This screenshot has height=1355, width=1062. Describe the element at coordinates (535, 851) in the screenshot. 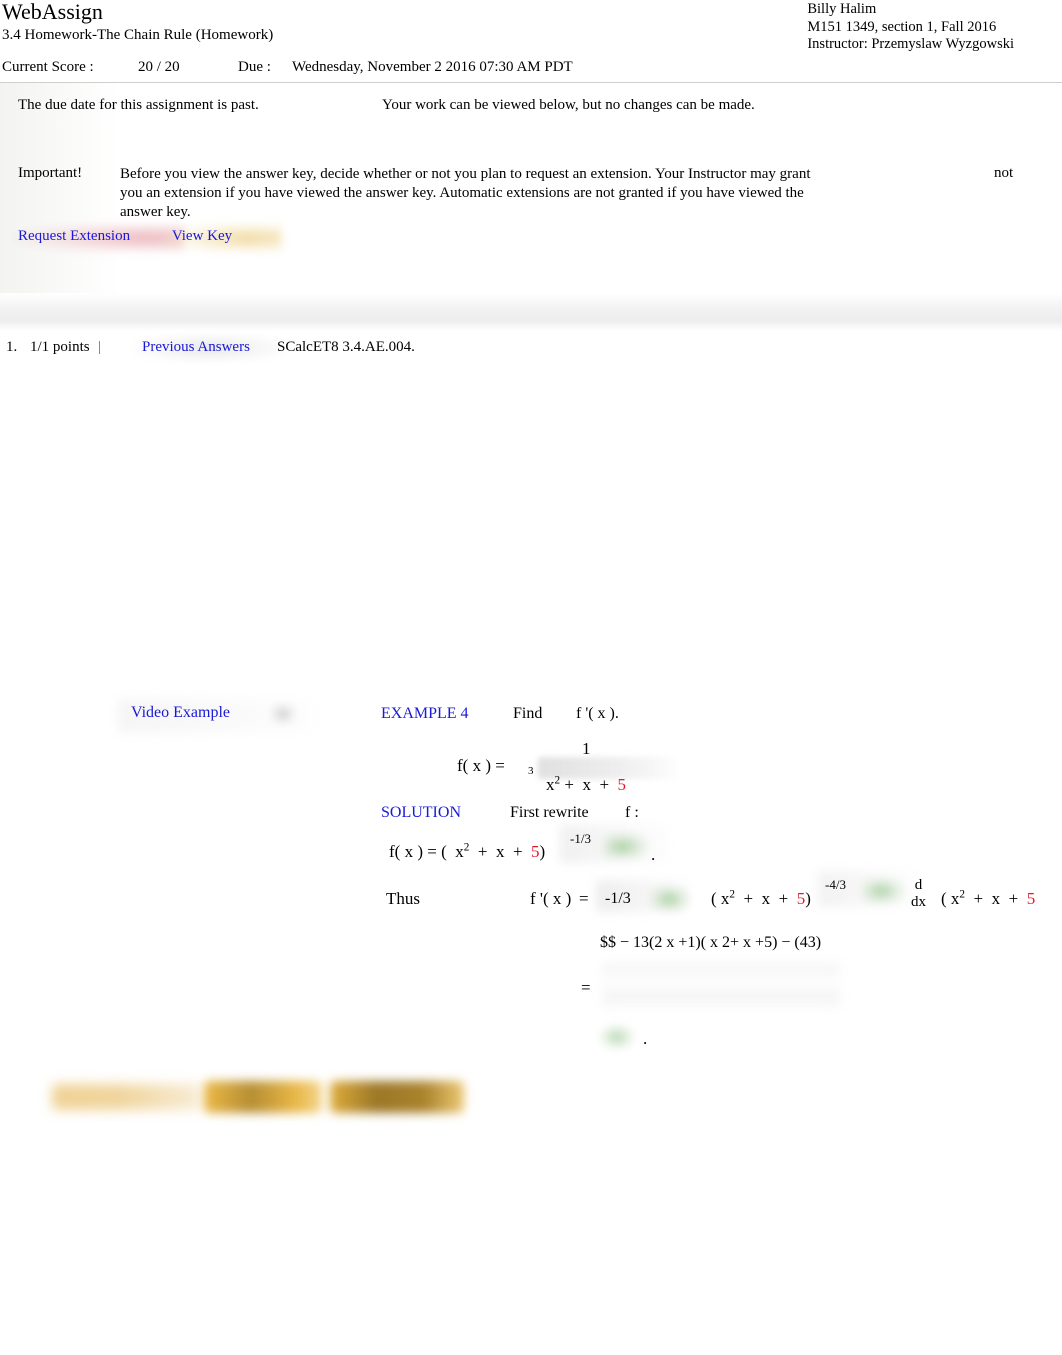

I see `rewrite-constant: 5` at that location.